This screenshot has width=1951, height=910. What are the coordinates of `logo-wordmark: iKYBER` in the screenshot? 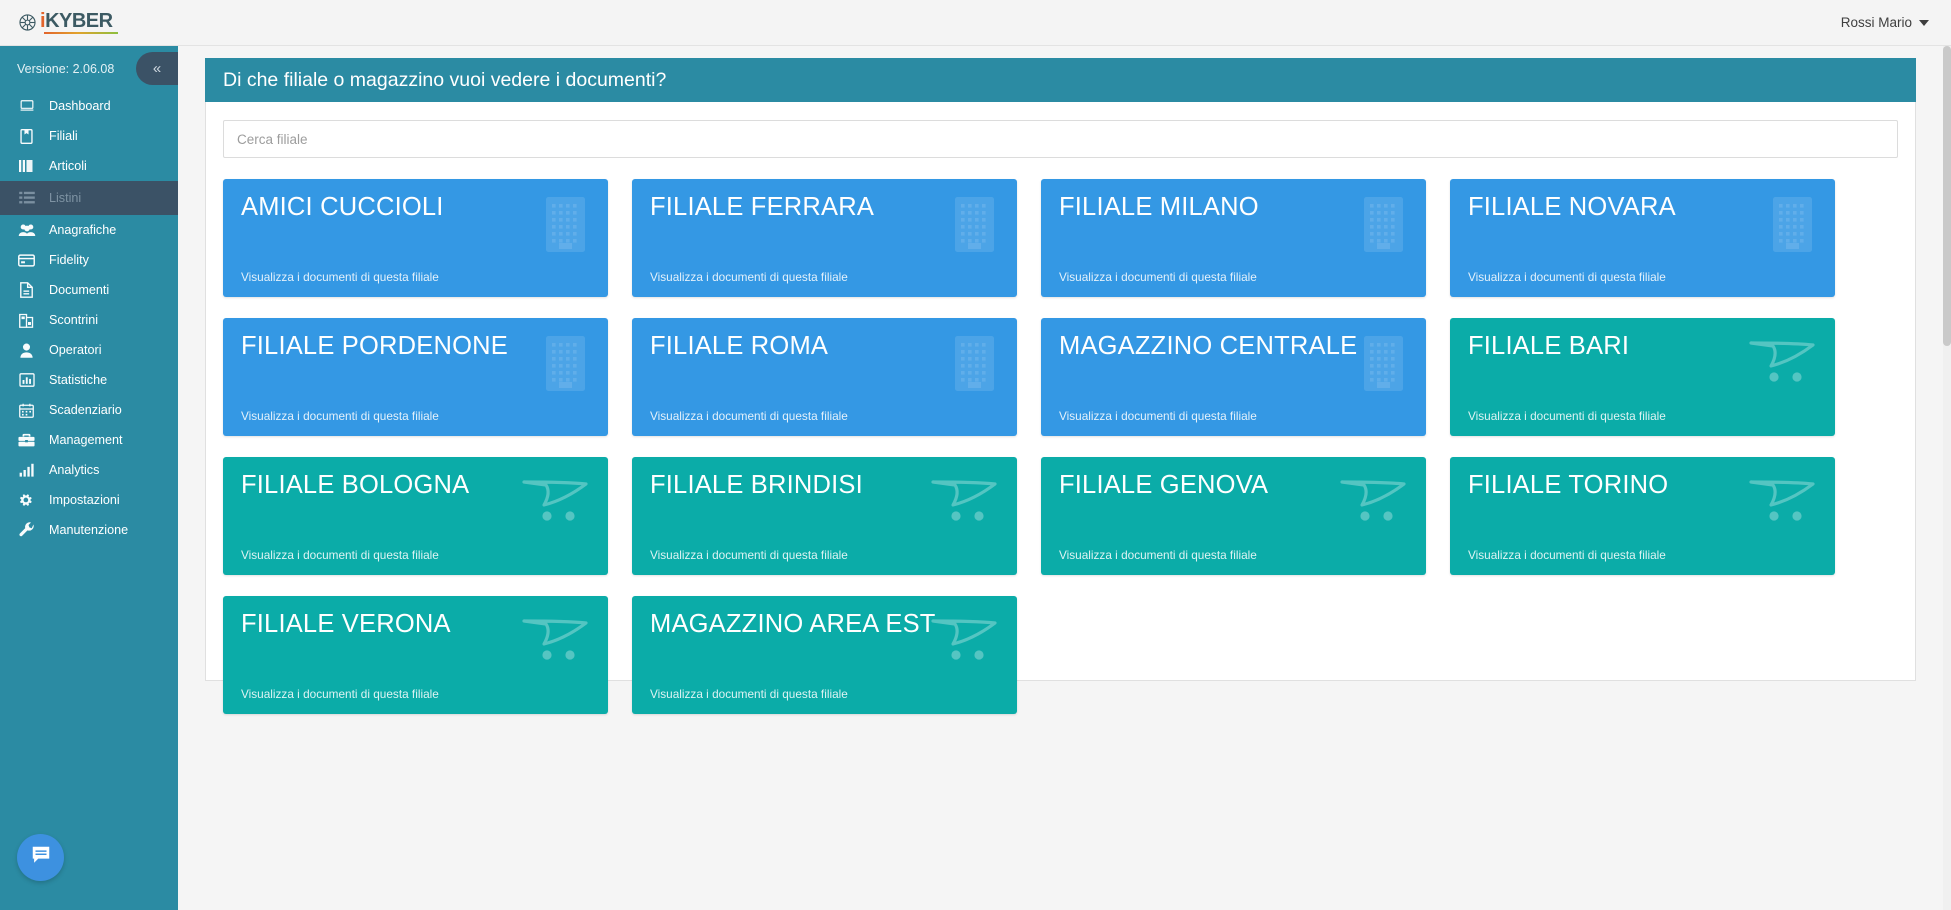 It's located at (79, 22).